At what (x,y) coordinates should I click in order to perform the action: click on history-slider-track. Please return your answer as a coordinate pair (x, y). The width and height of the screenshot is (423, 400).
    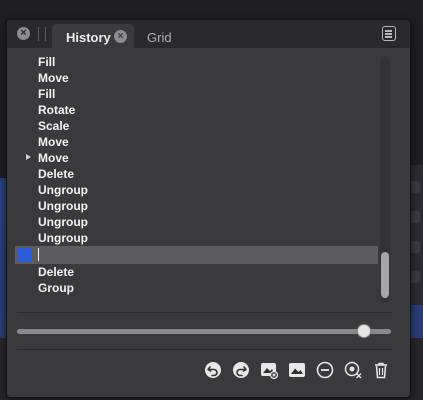
    Looking at the image, I should click on (204, 331).